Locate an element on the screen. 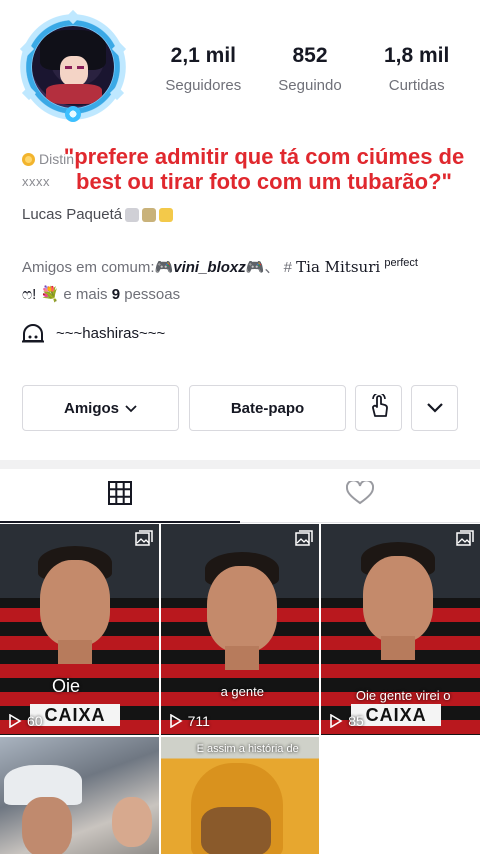  video-caption: Oie is located at coordinates (66, 686).